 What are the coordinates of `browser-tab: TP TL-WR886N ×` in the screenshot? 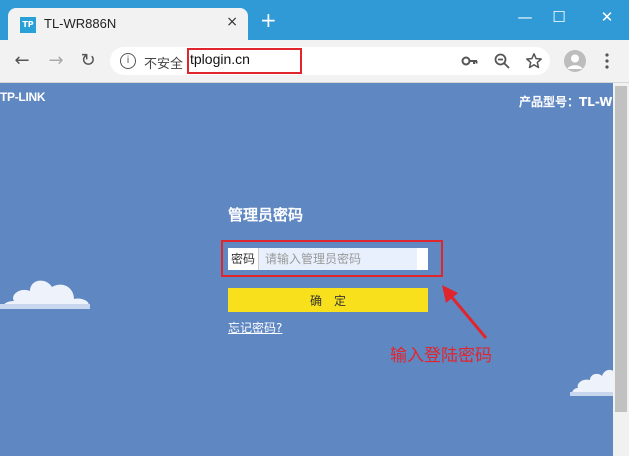 It's located at (128, 24).